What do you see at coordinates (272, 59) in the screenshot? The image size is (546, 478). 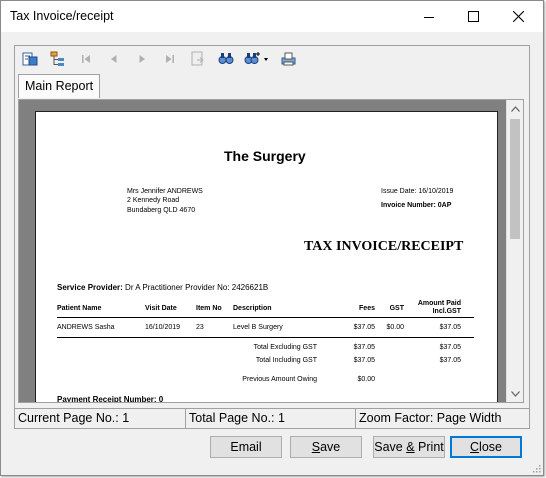 I see `report-toolbar` at bounding box center [272, 59].